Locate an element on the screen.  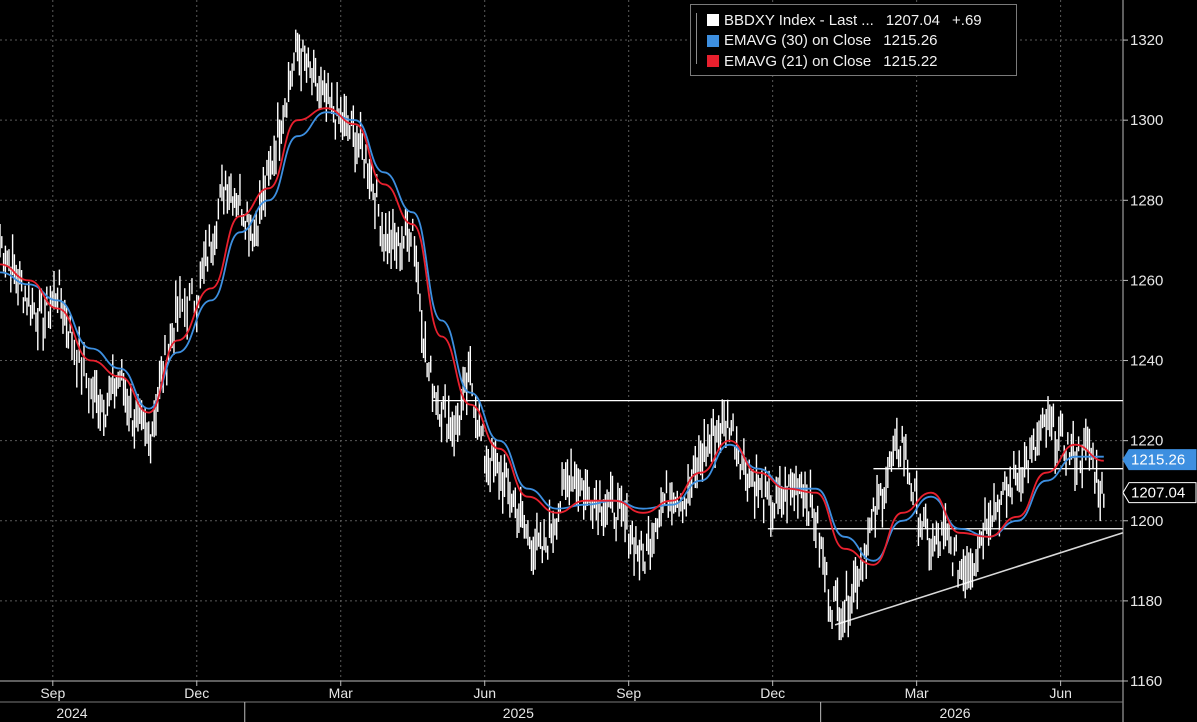
y-tick-label: 1200 is located at coordinates (1146, 521).